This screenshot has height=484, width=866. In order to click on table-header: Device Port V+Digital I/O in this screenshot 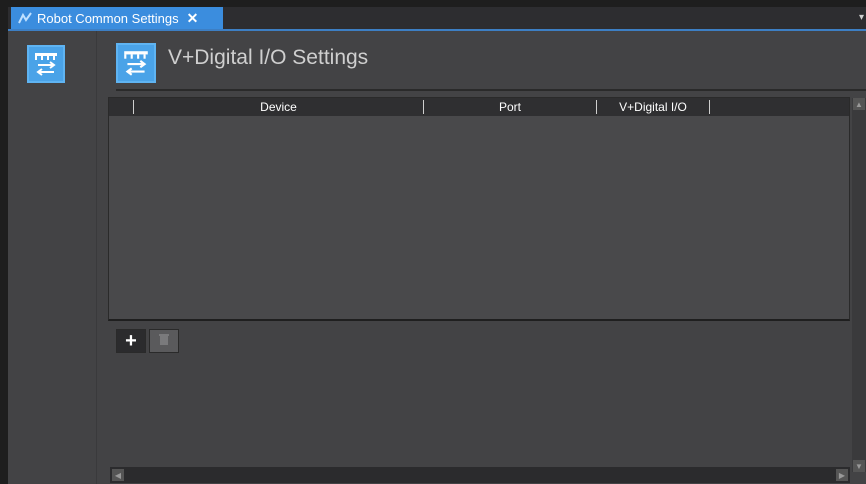, I will do `click(479, 107)`.